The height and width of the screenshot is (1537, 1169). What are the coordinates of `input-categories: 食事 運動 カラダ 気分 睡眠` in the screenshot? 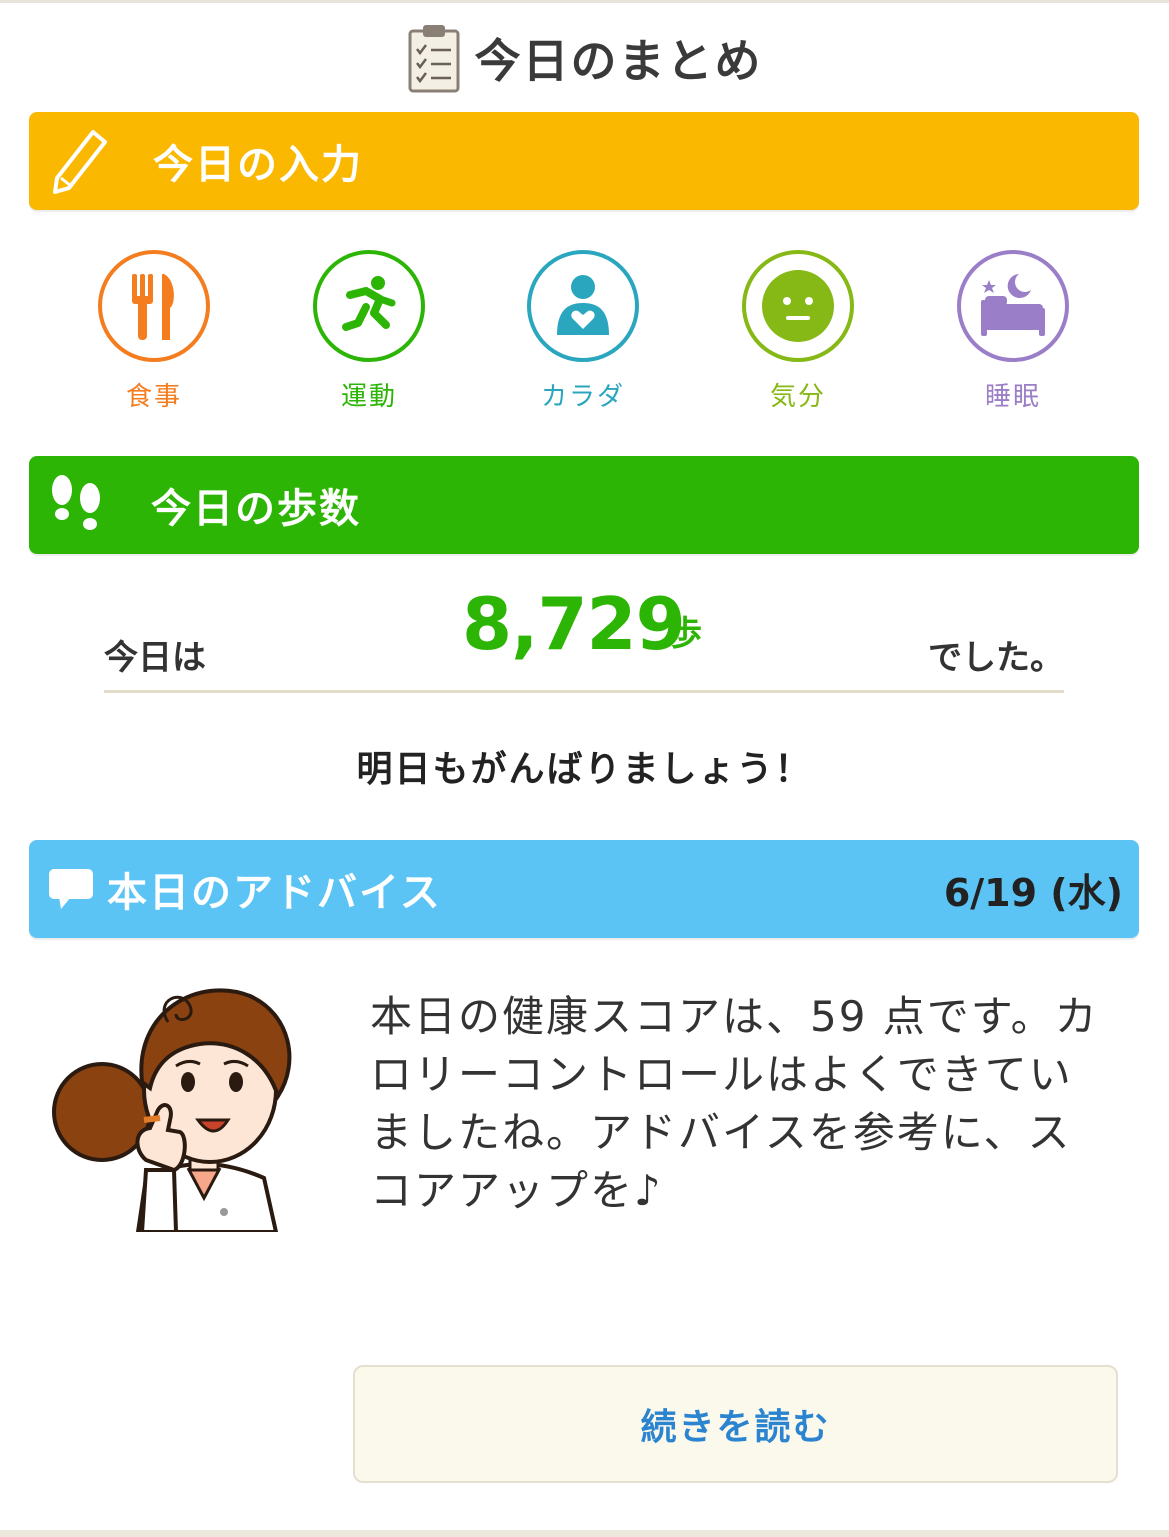 It's located at (584, 335).